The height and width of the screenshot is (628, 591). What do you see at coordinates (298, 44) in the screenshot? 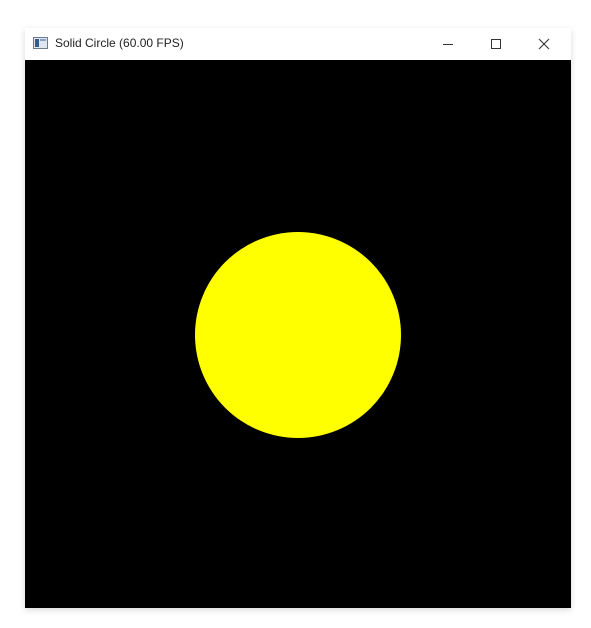
I see `title-bar: Solid Circle (60.00 FPS)` at bounding box center [298, 44].